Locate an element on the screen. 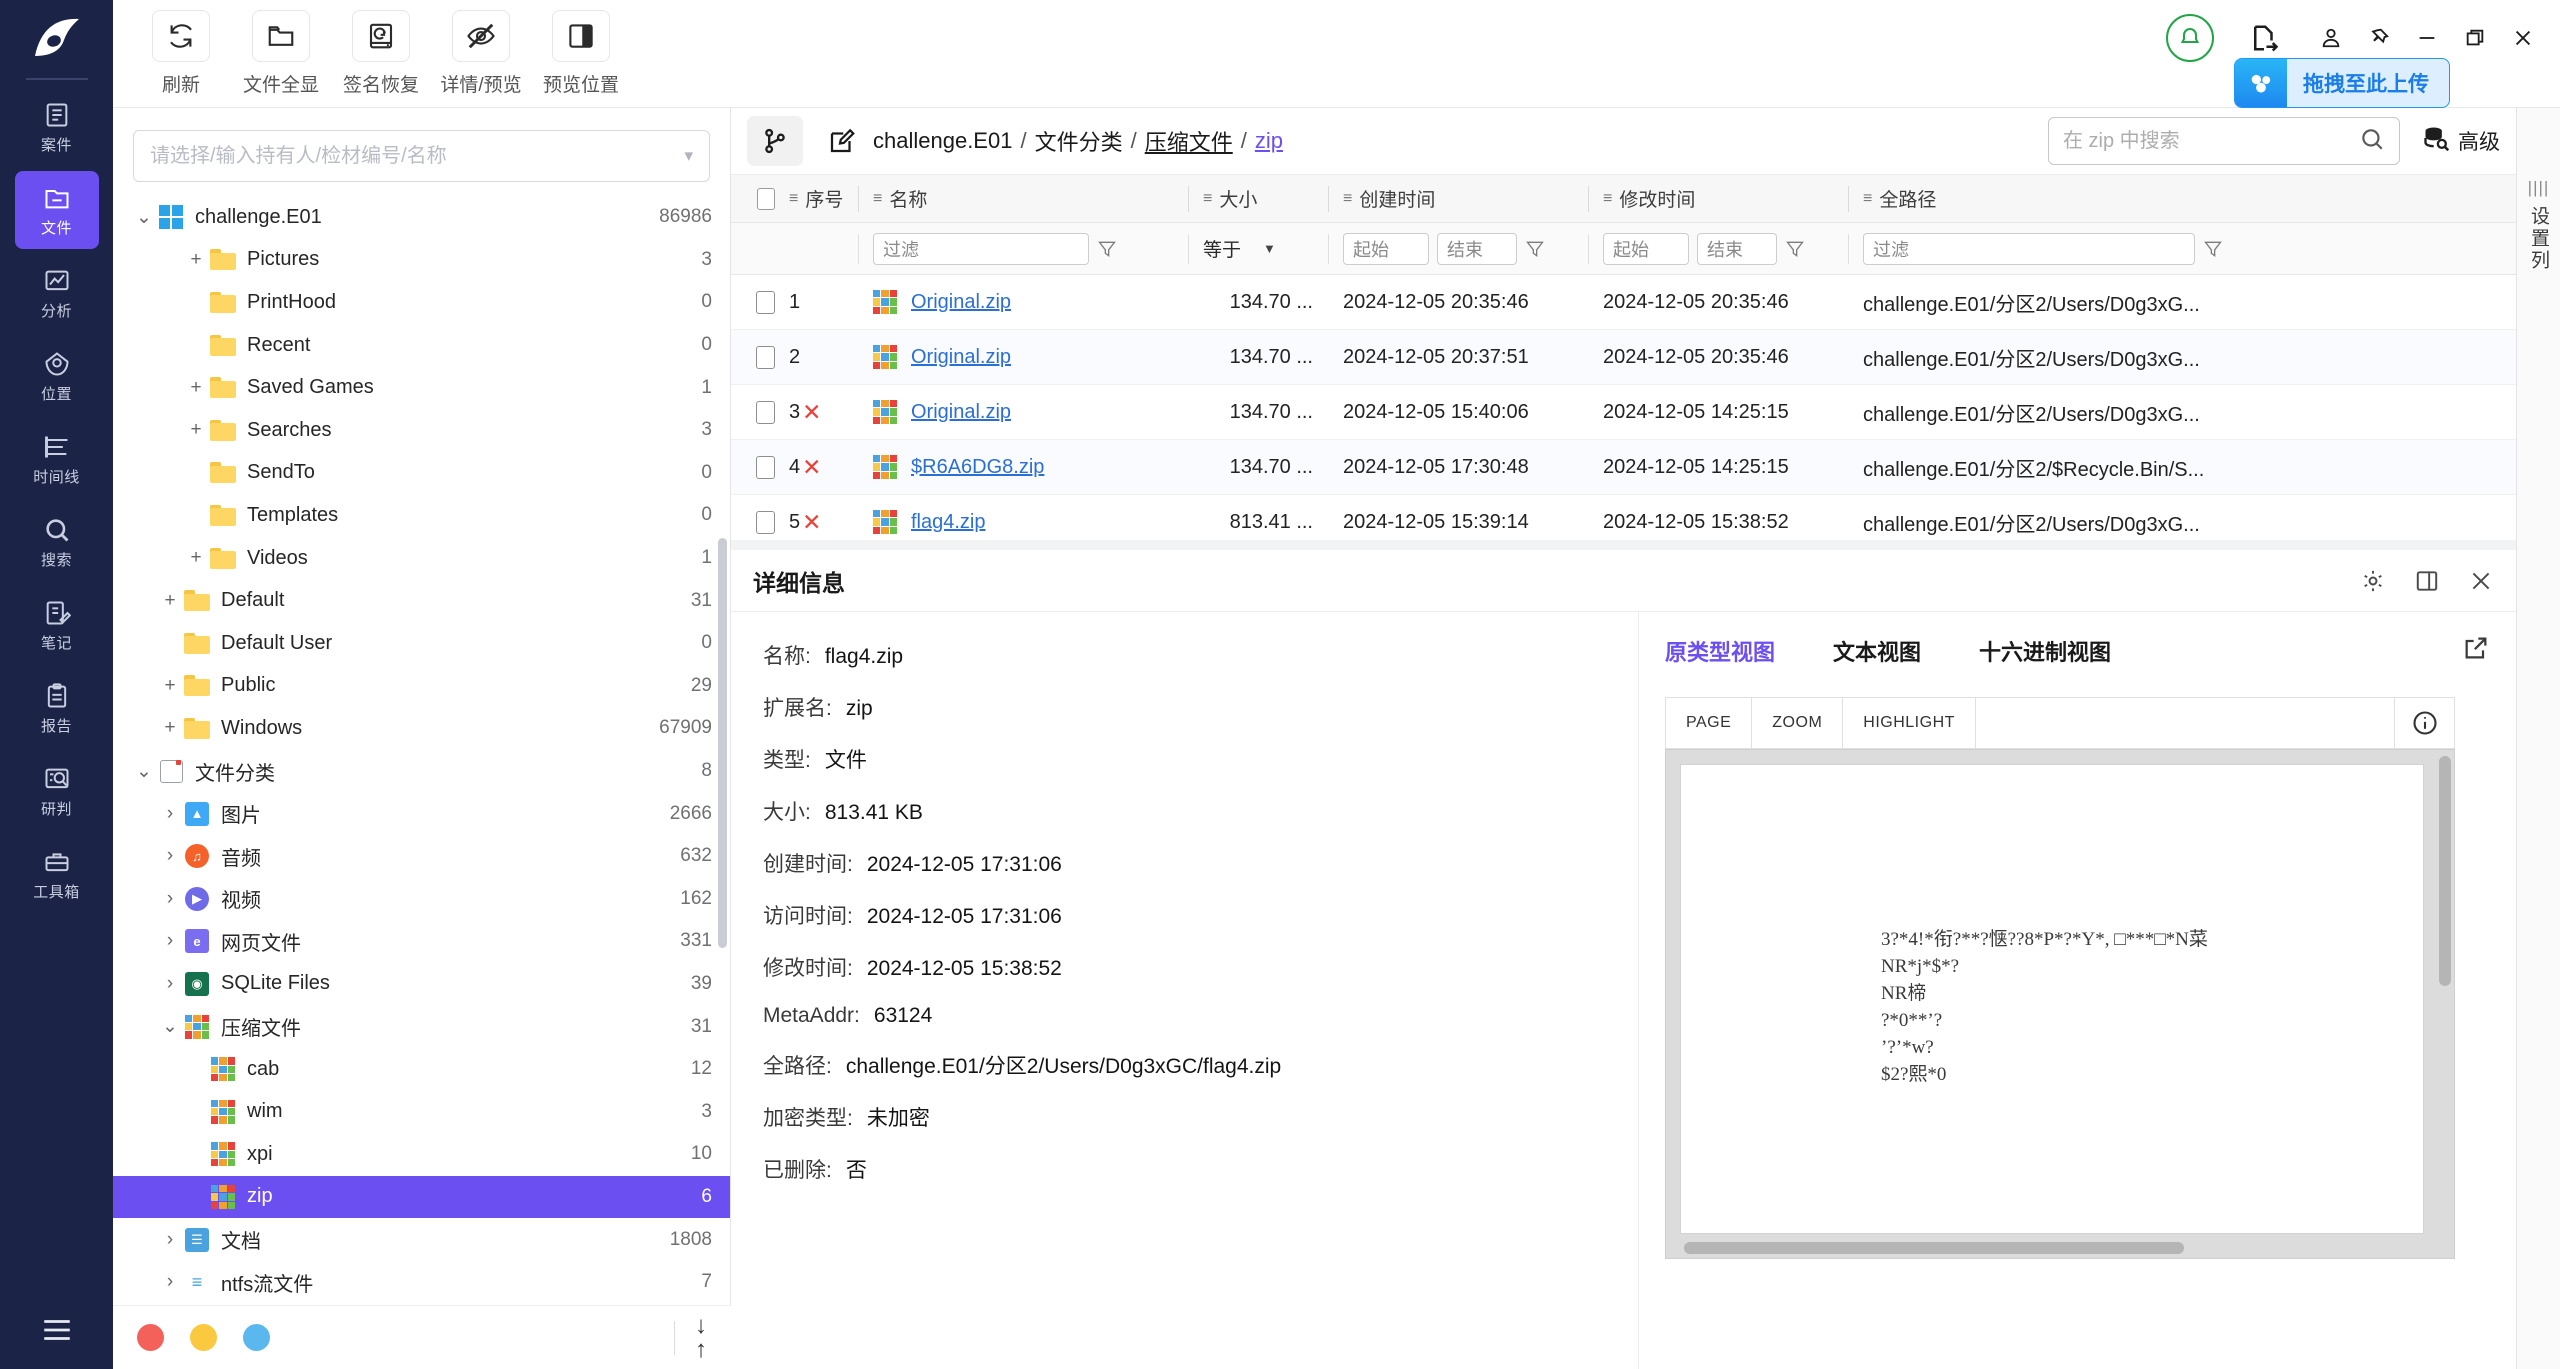 Image resolution: width=2560 pixels, height=1369 pixels. export-file-button is located at coordinates (2264, 38).